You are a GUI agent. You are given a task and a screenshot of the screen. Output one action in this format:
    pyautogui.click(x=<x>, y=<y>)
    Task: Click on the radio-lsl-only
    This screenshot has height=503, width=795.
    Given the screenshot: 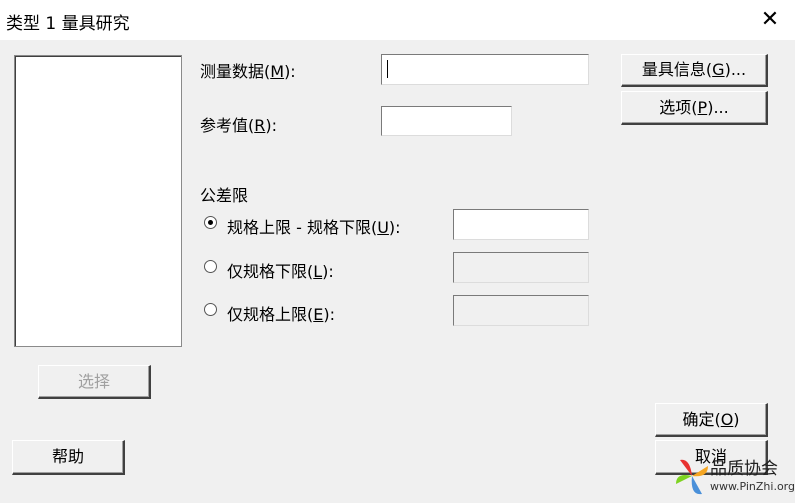 What is the action you would take?
    pyautogui.click(x=210, y=266)
    